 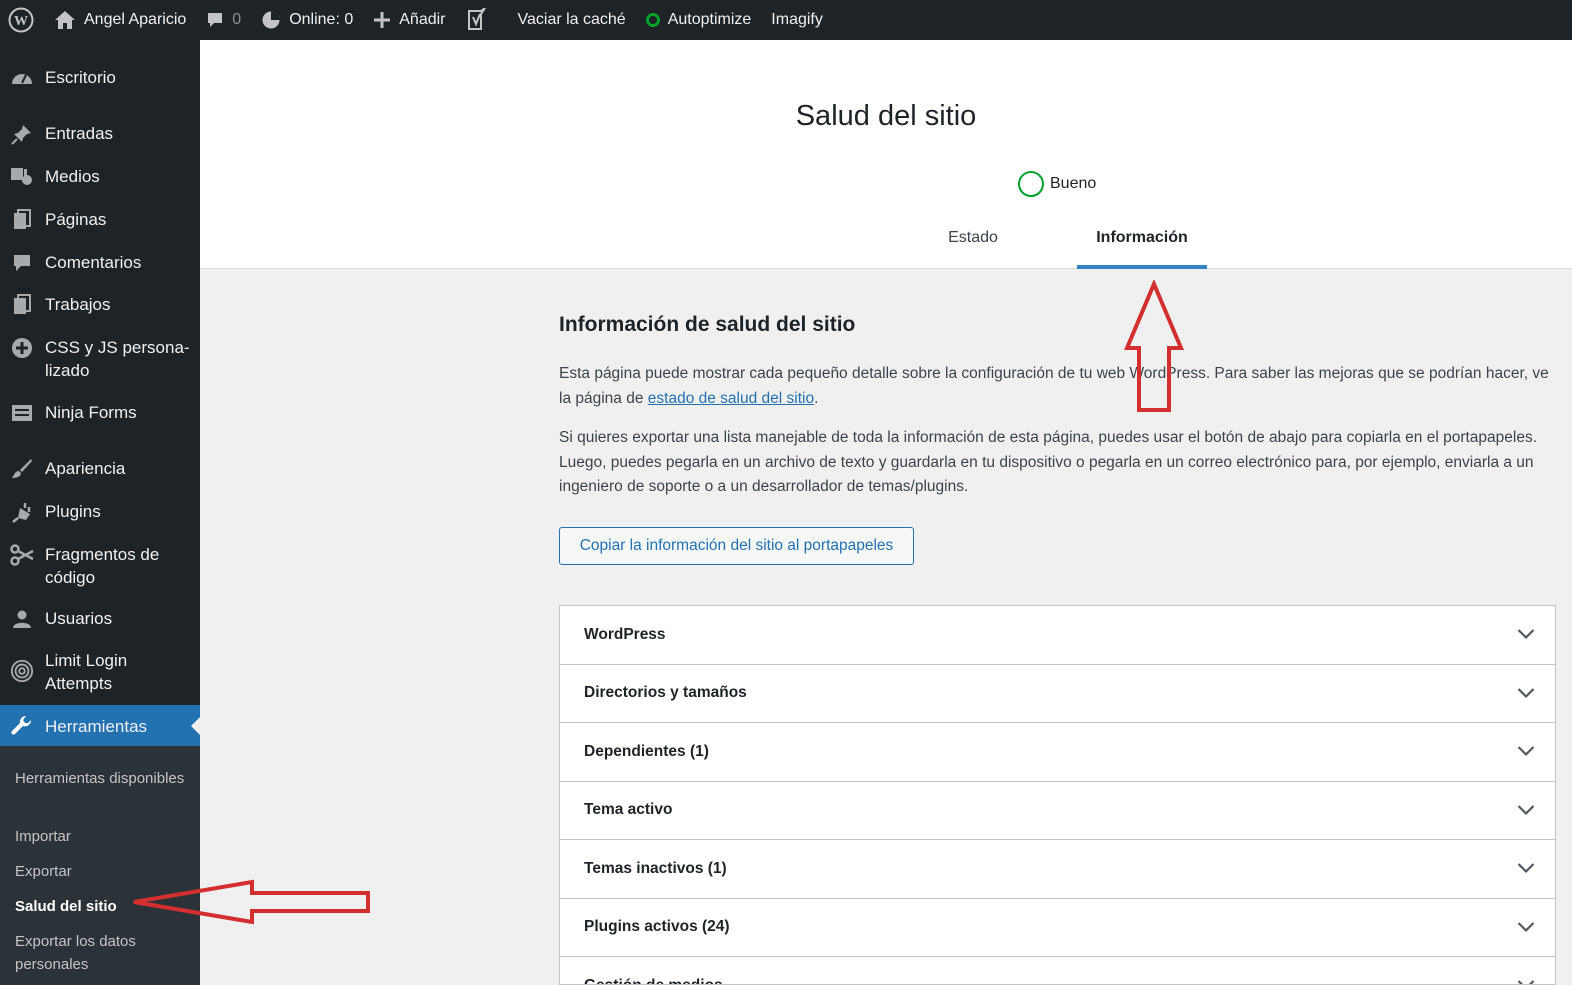 What do you see at coordinates (1057, 635) in the screenshot?
I see `accordion-item-wordpress: WordPress` at bounding box center [1057, 635].